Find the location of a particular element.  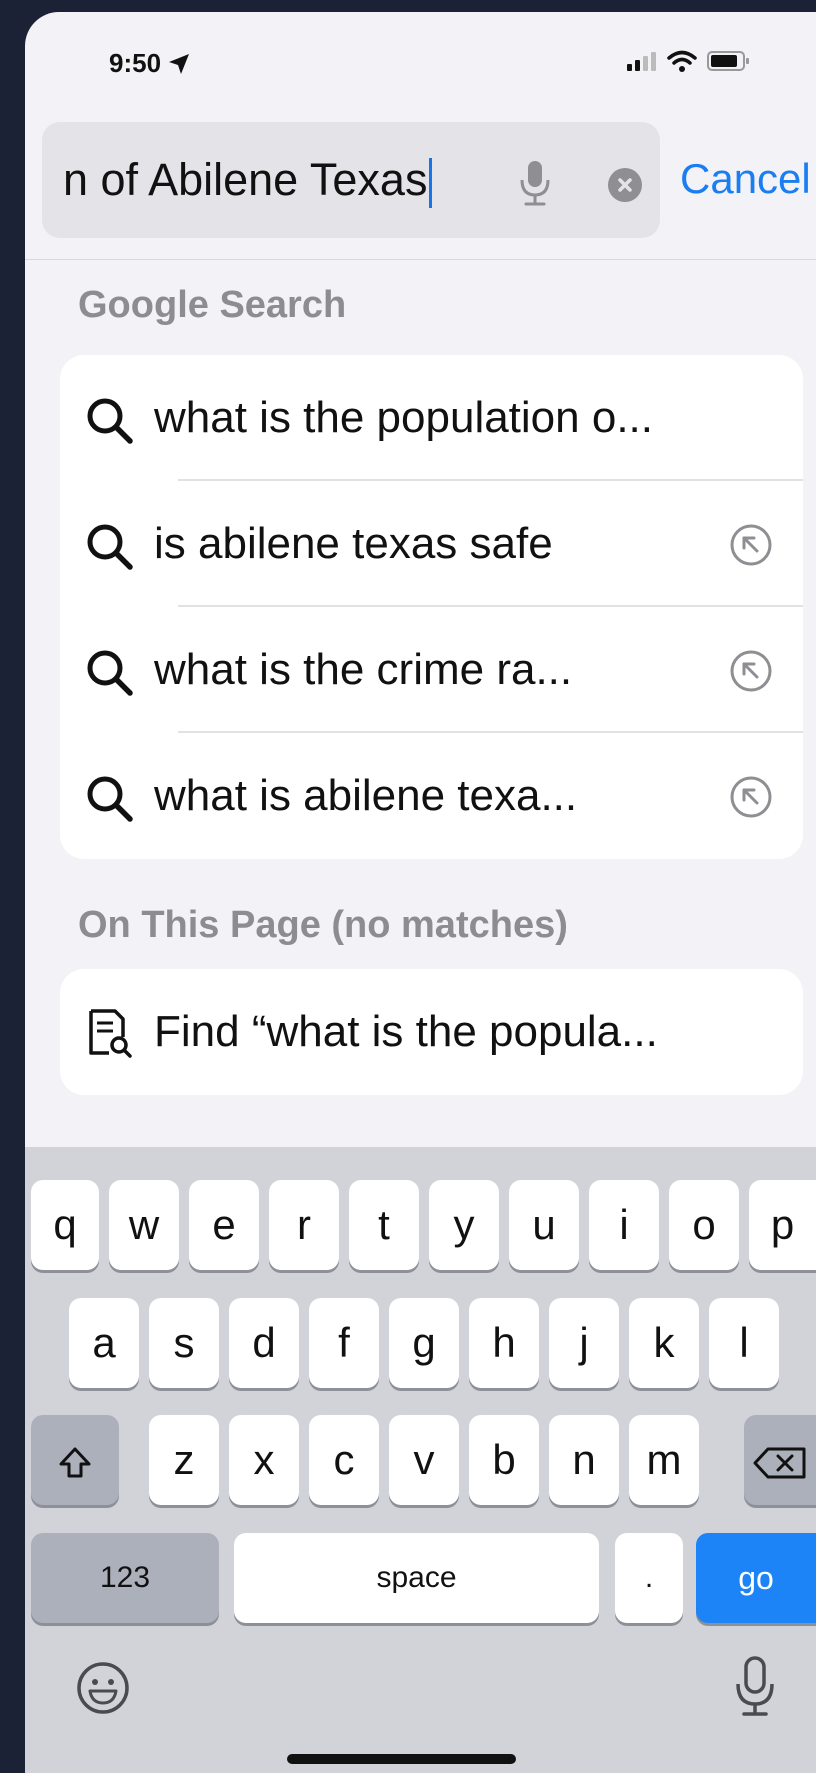

search-input: n of Abilene Texas is located at coordinates (351, 180).